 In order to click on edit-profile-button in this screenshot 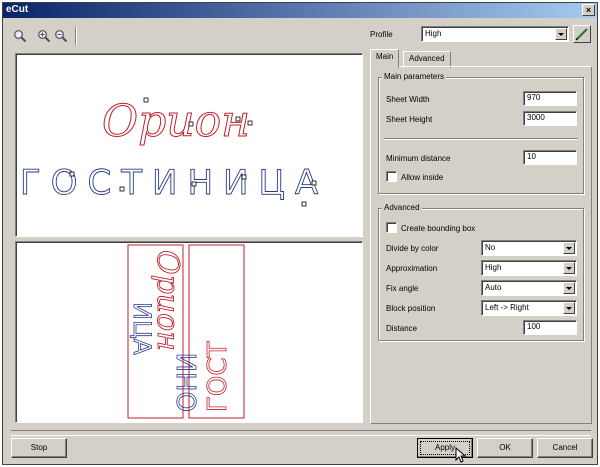, I will do `click(582, 34)`.